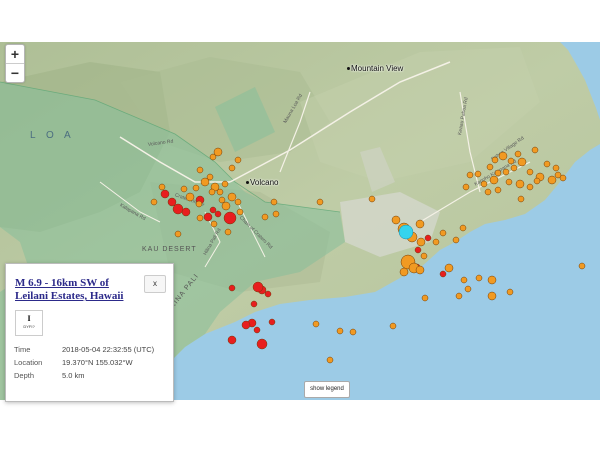 The height and width of the screenshot is (450, 600). I want to click on popup-close-button: x, so click(155, 284).